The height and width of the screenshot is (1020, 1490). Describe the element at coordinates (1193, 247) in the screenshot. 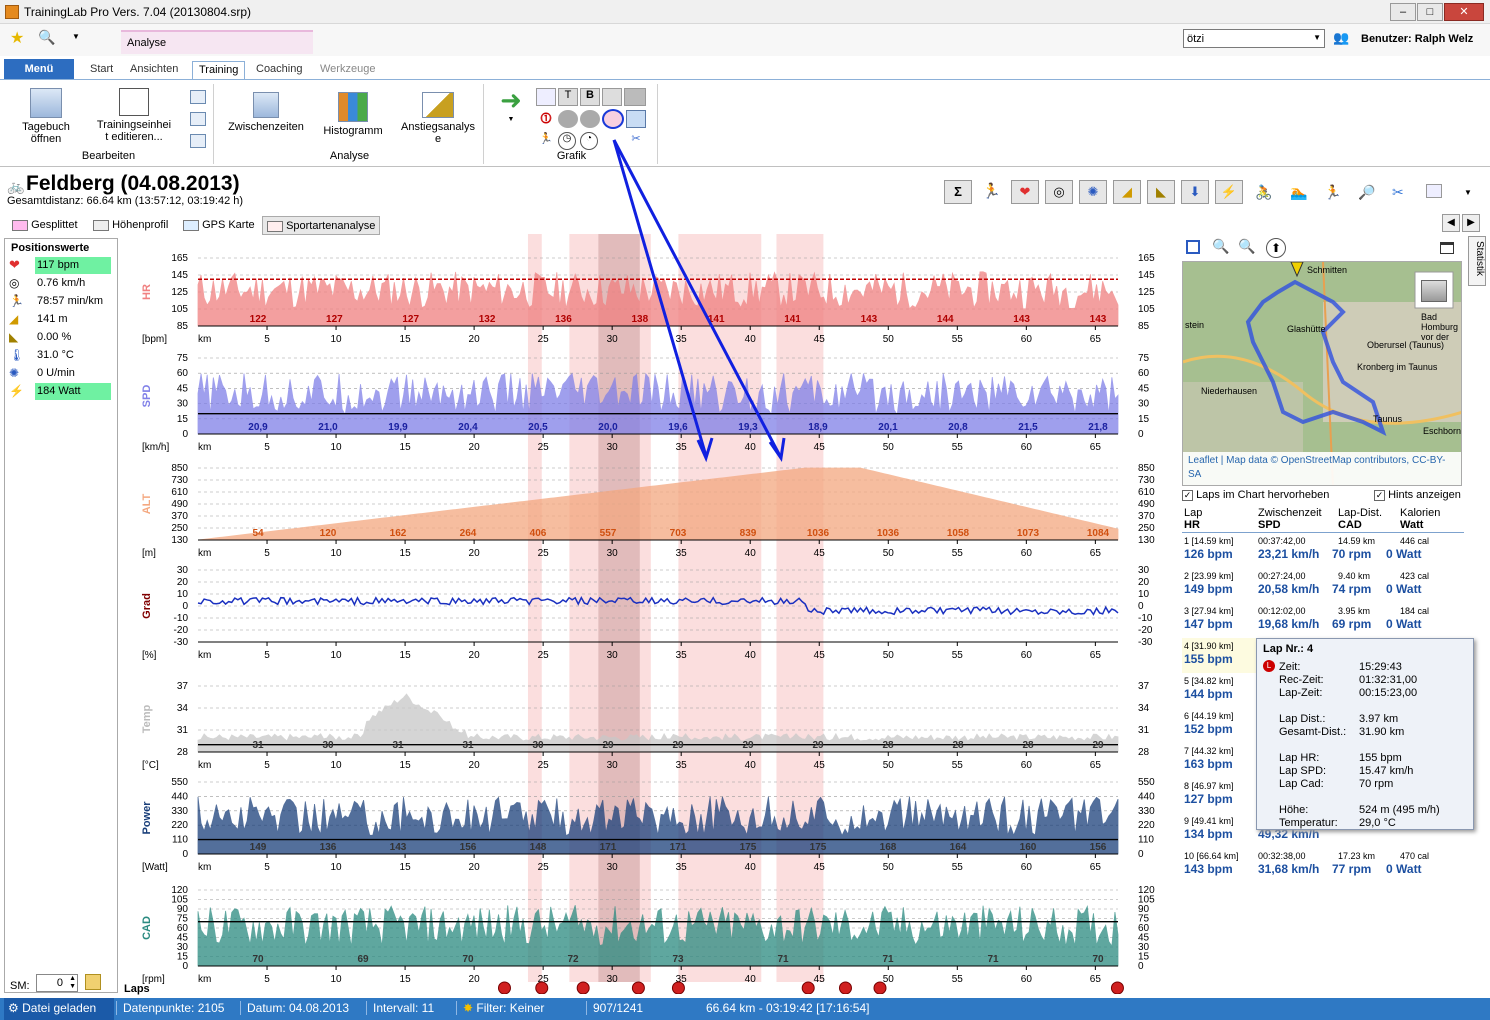

I see `zoom-extent-icon` at that location.